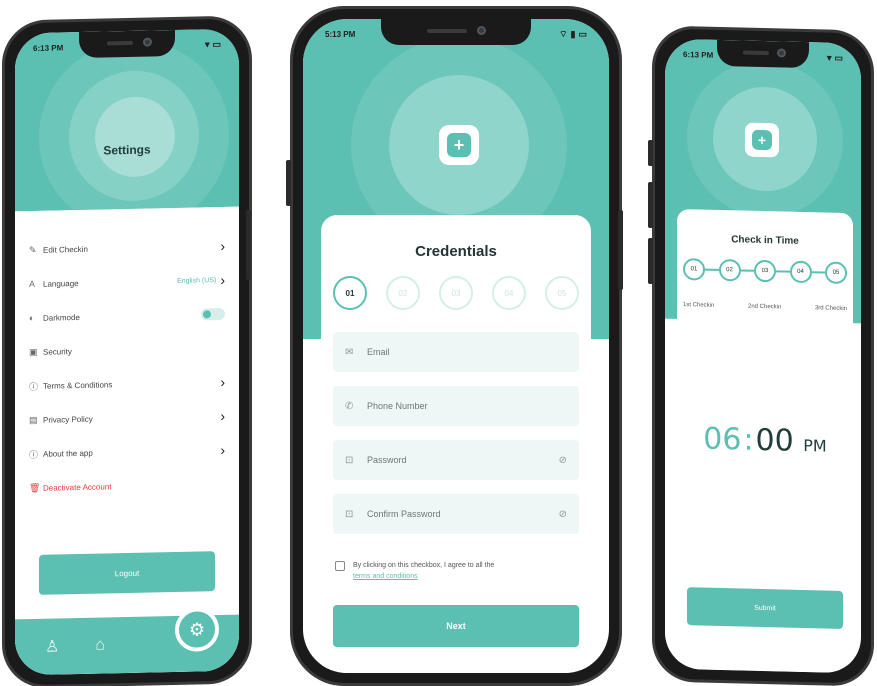  What do you see at coordinates (248, 245) in the screenshot?
I see `power-button` at bounding box center [248, 245].